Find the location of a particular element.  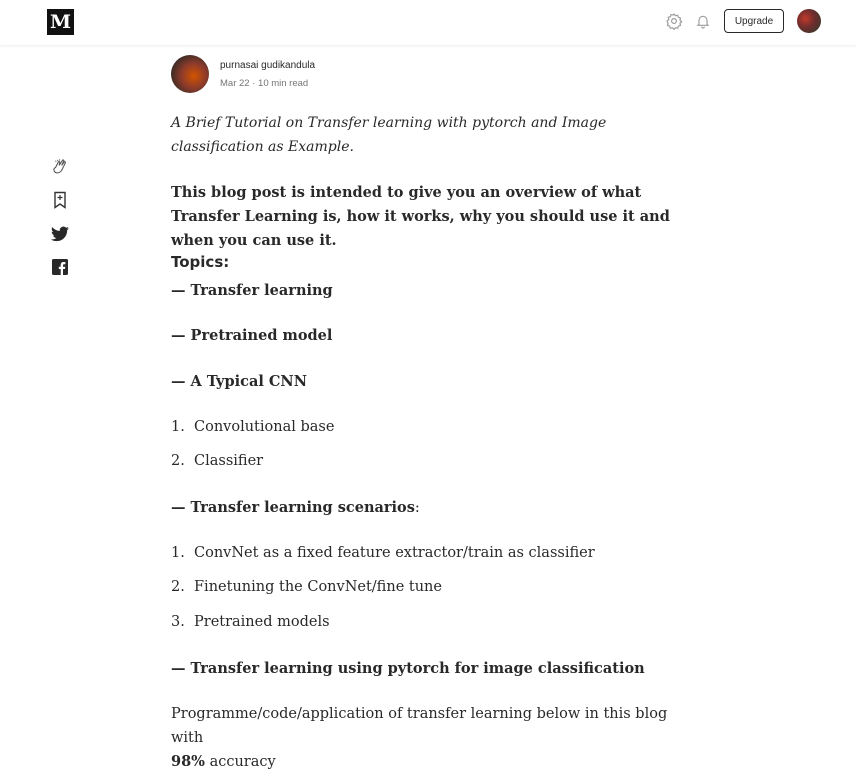

read-time: 10 min read is located at coordinates (283, 83).